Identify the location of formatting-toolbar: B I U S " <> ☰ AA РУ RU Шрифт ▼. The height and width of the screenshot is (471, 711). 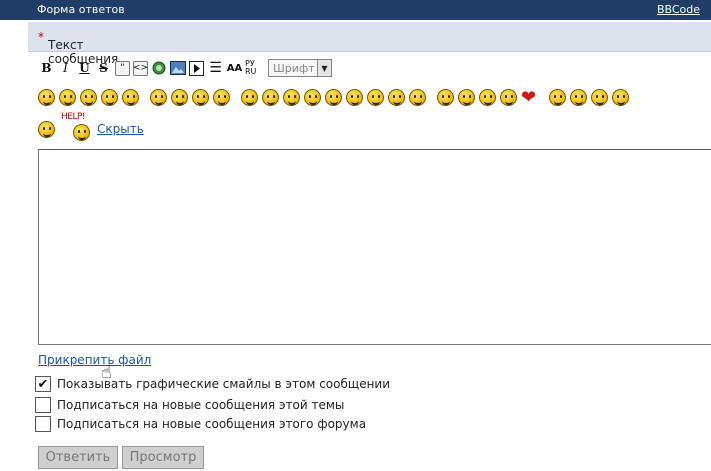
(185, 68).